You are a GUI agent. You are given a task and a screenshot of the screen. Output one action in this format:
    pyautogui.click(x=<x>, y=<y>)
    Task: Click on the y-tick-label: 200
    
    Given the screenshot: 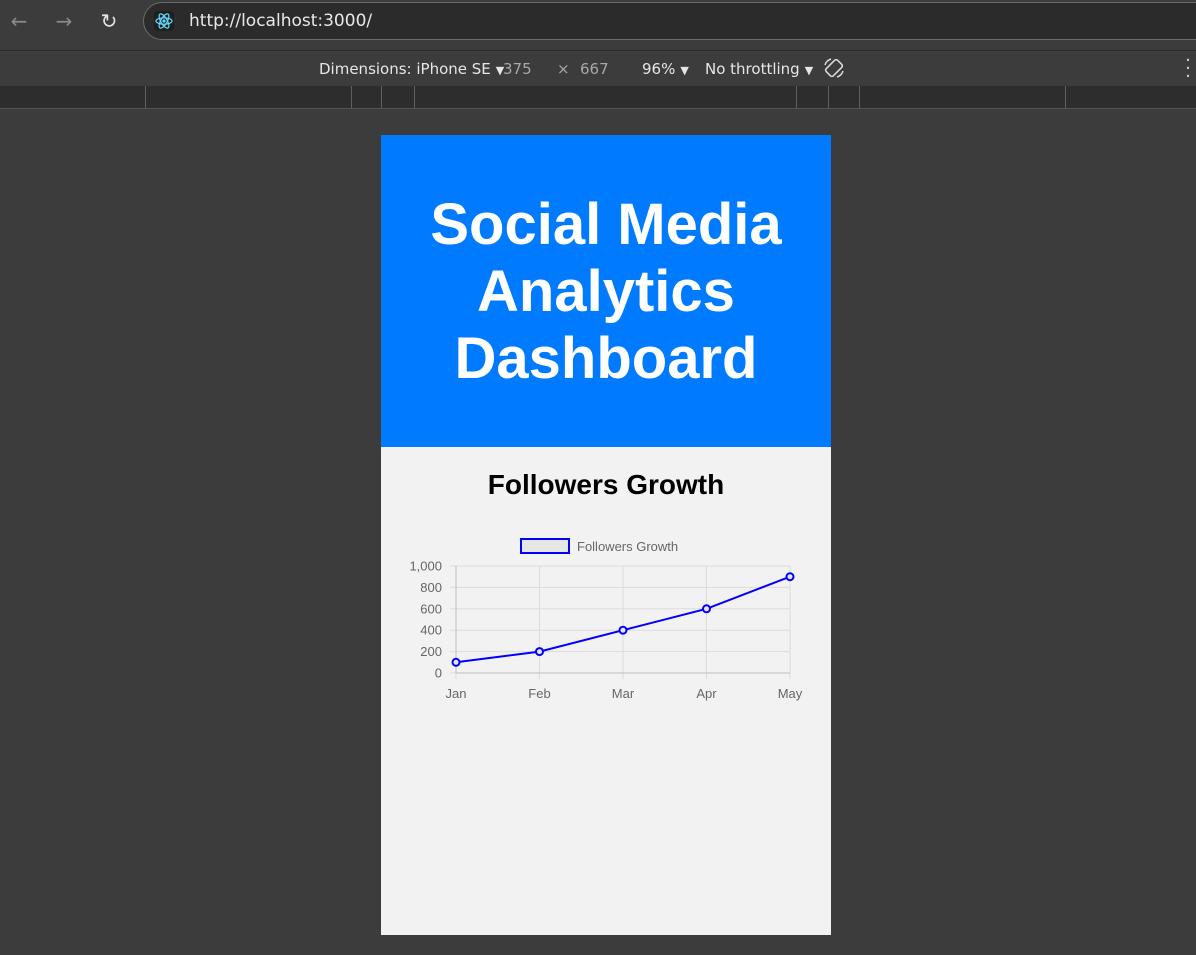 What is the action you would take?
    pyautogui.click(x=431, y=651)
    